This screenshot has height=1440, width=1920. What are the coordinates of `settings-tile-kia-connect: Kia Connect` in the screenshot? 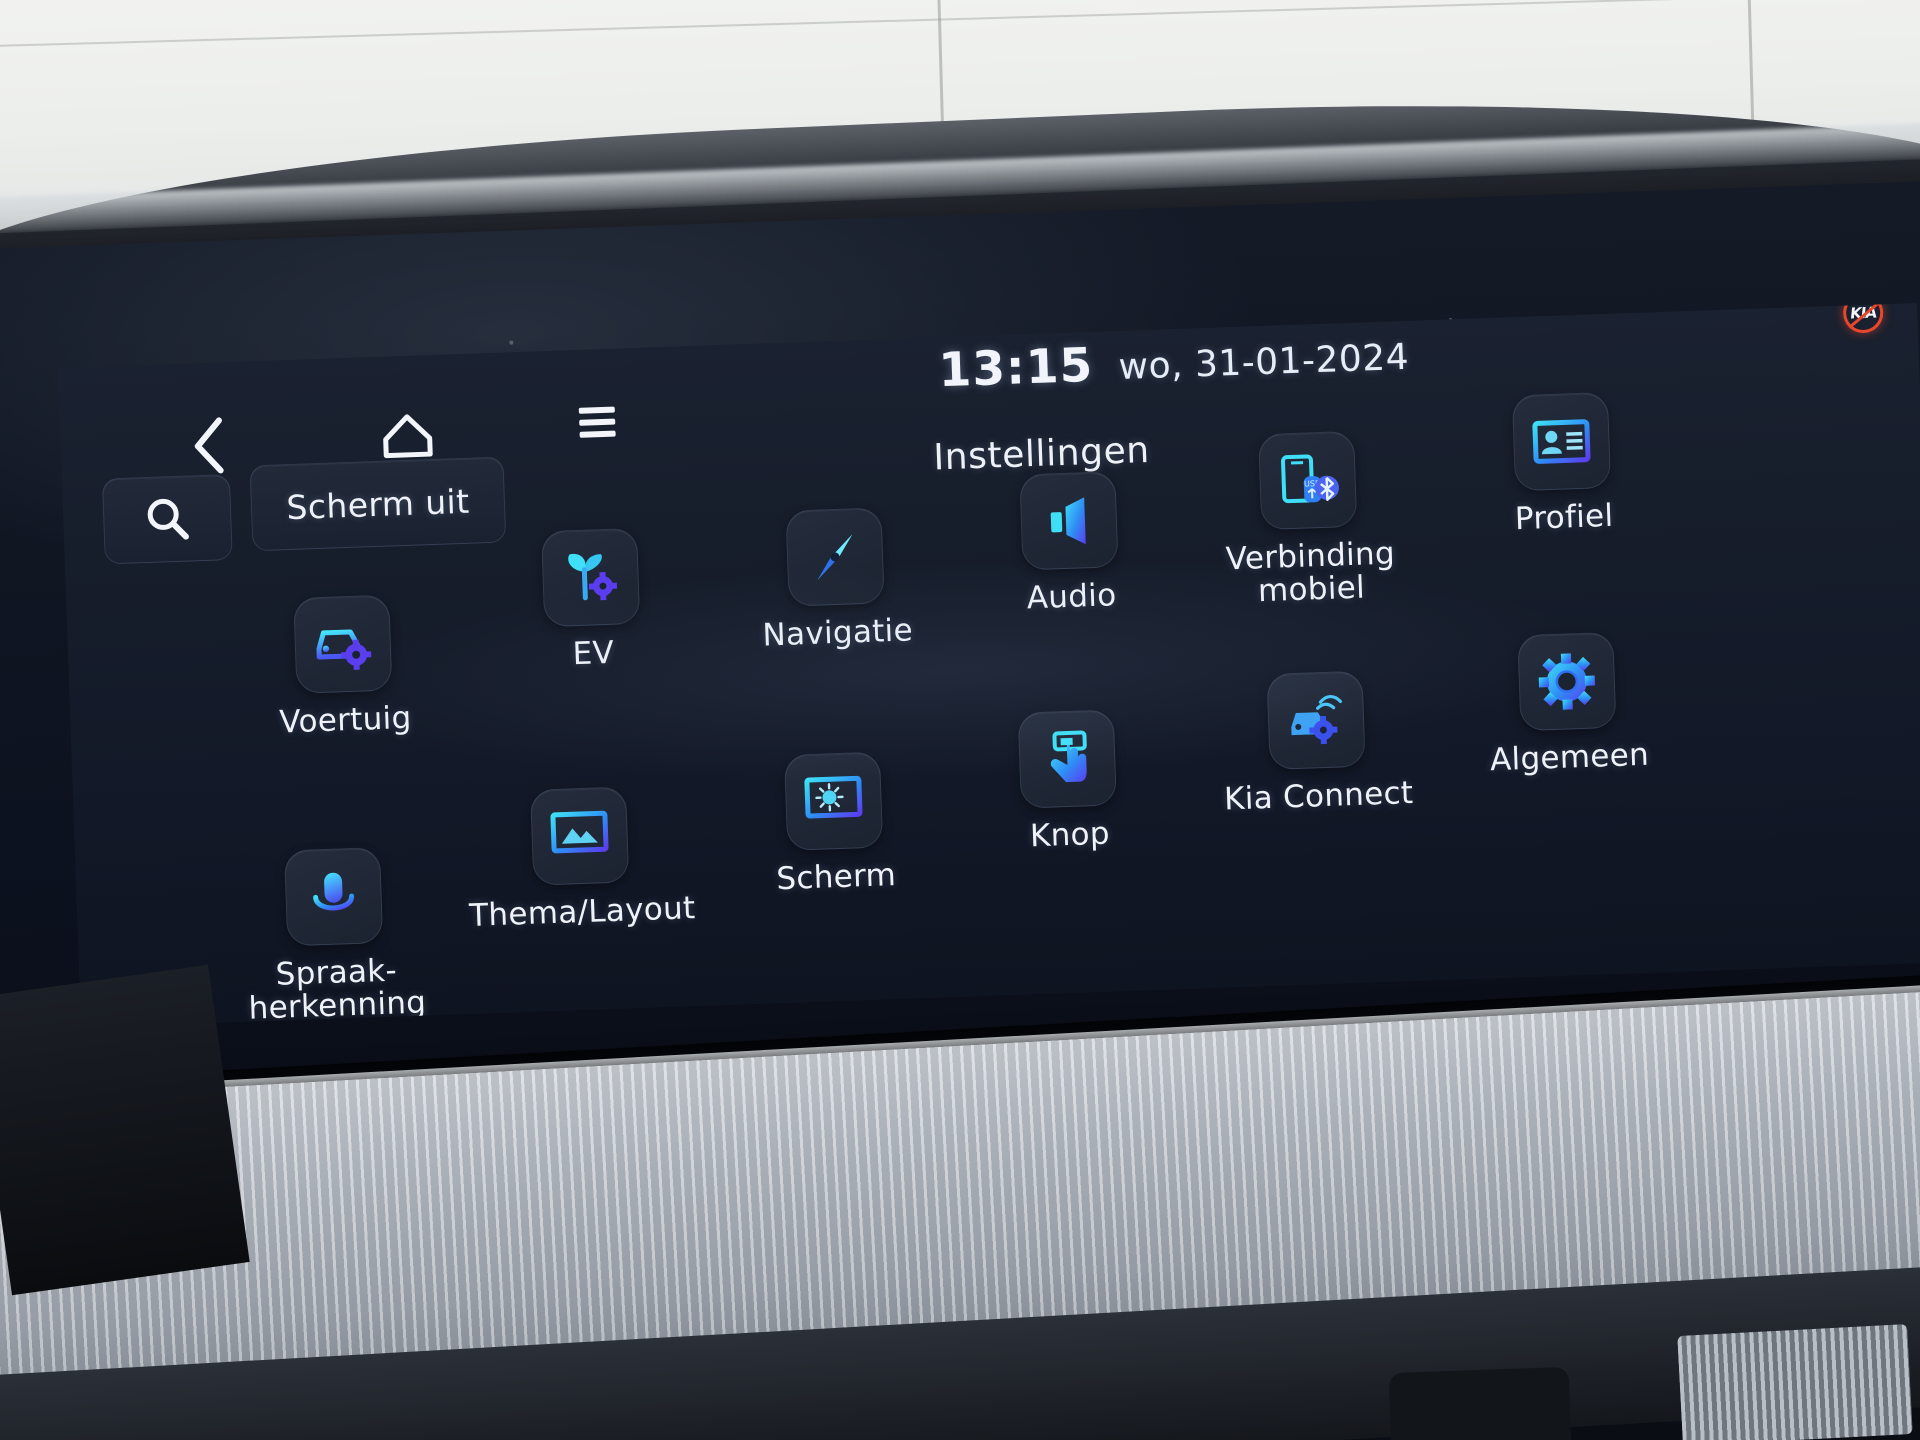 It's located at (1316, 743).